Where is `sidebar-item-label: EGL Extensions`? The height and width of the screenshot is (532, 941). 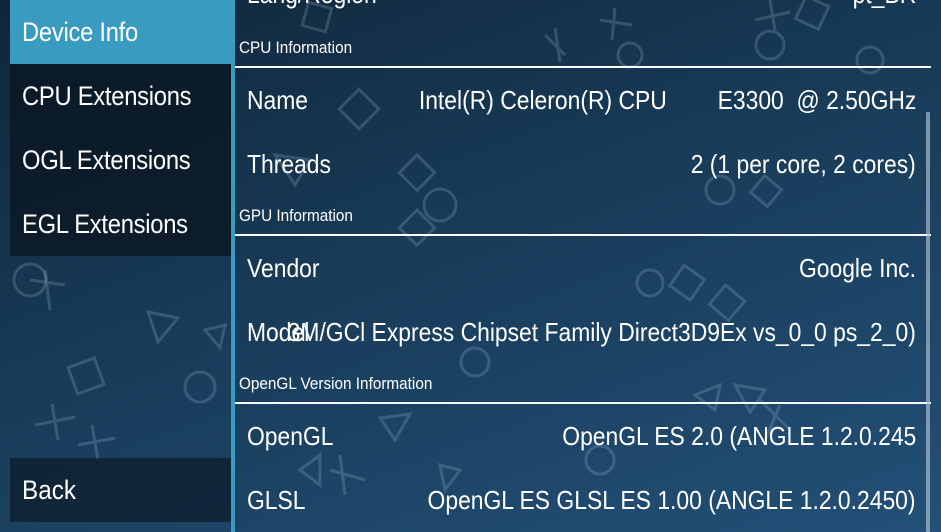
sidebar-item-label: EGL Extensions is located at coordinates (105, 223).